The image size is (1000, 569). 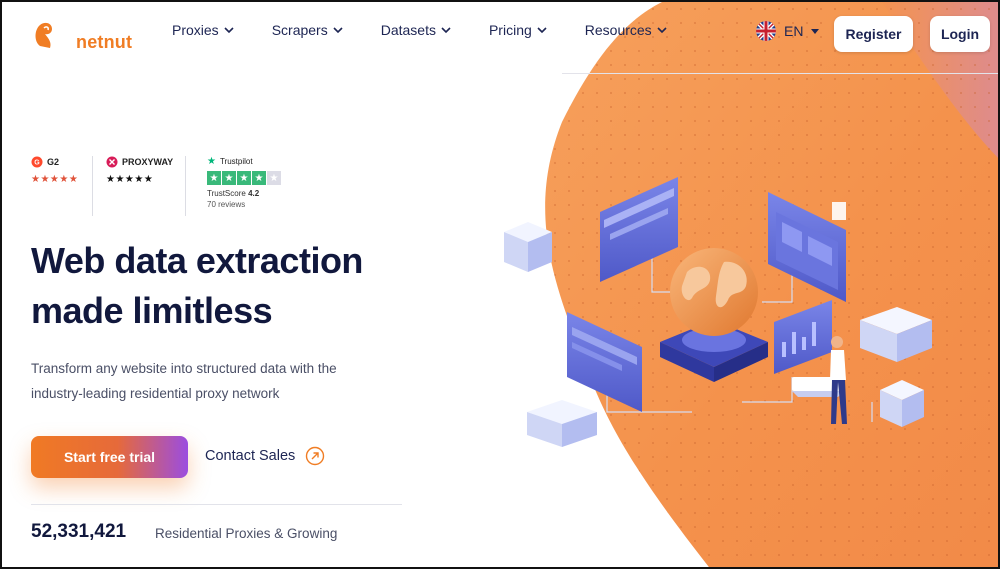 I want to click on nav-item-resources: Resources, so click(x=626, y=30).